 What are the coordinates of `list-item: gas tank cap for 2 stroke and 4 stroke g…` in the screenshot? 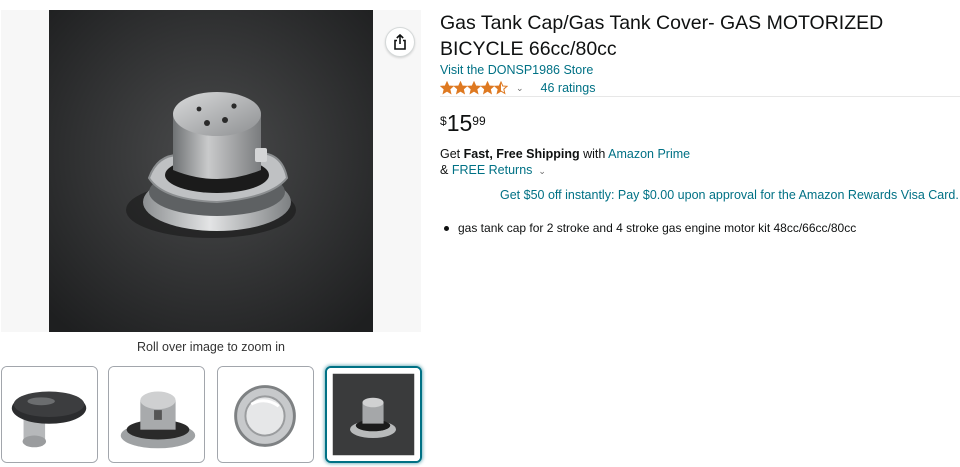 It's located at (695, 228).